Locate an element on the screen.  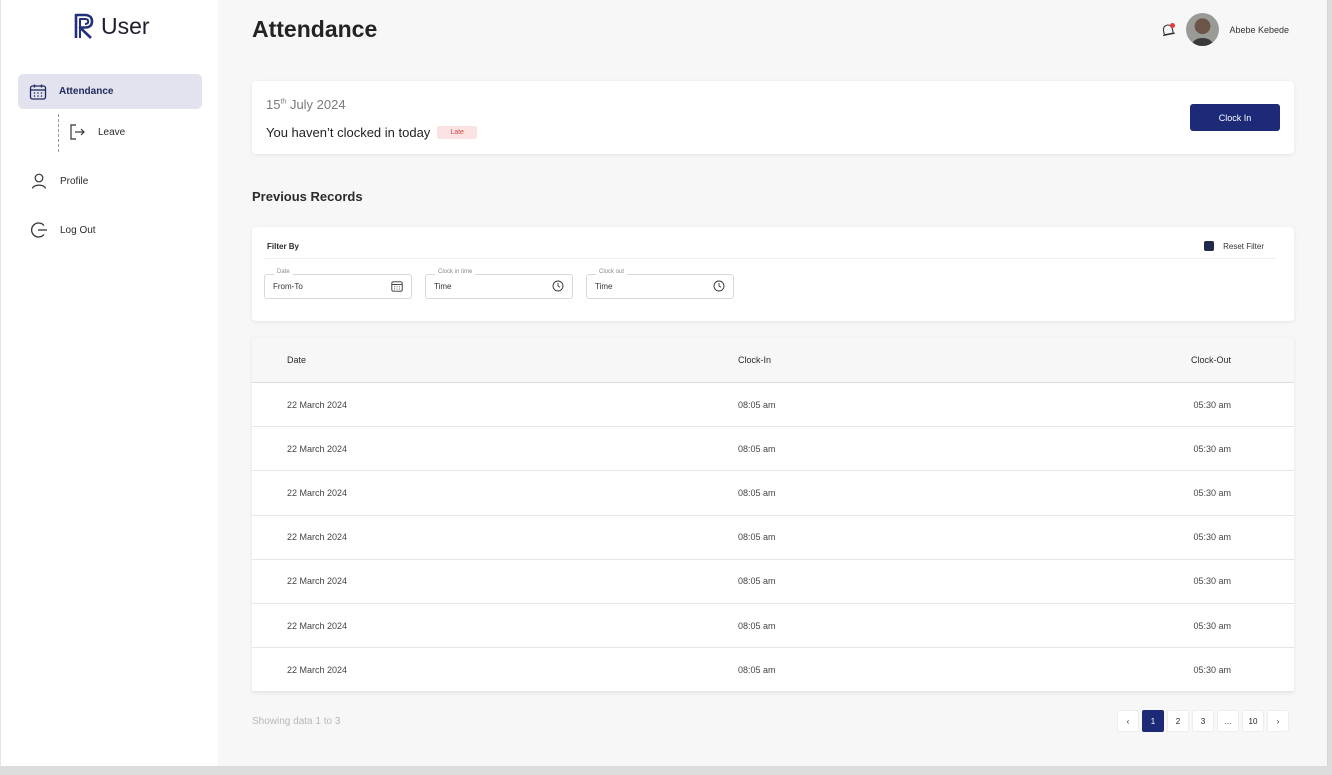
page-title: Attendance is located at coordinates (315, 29).